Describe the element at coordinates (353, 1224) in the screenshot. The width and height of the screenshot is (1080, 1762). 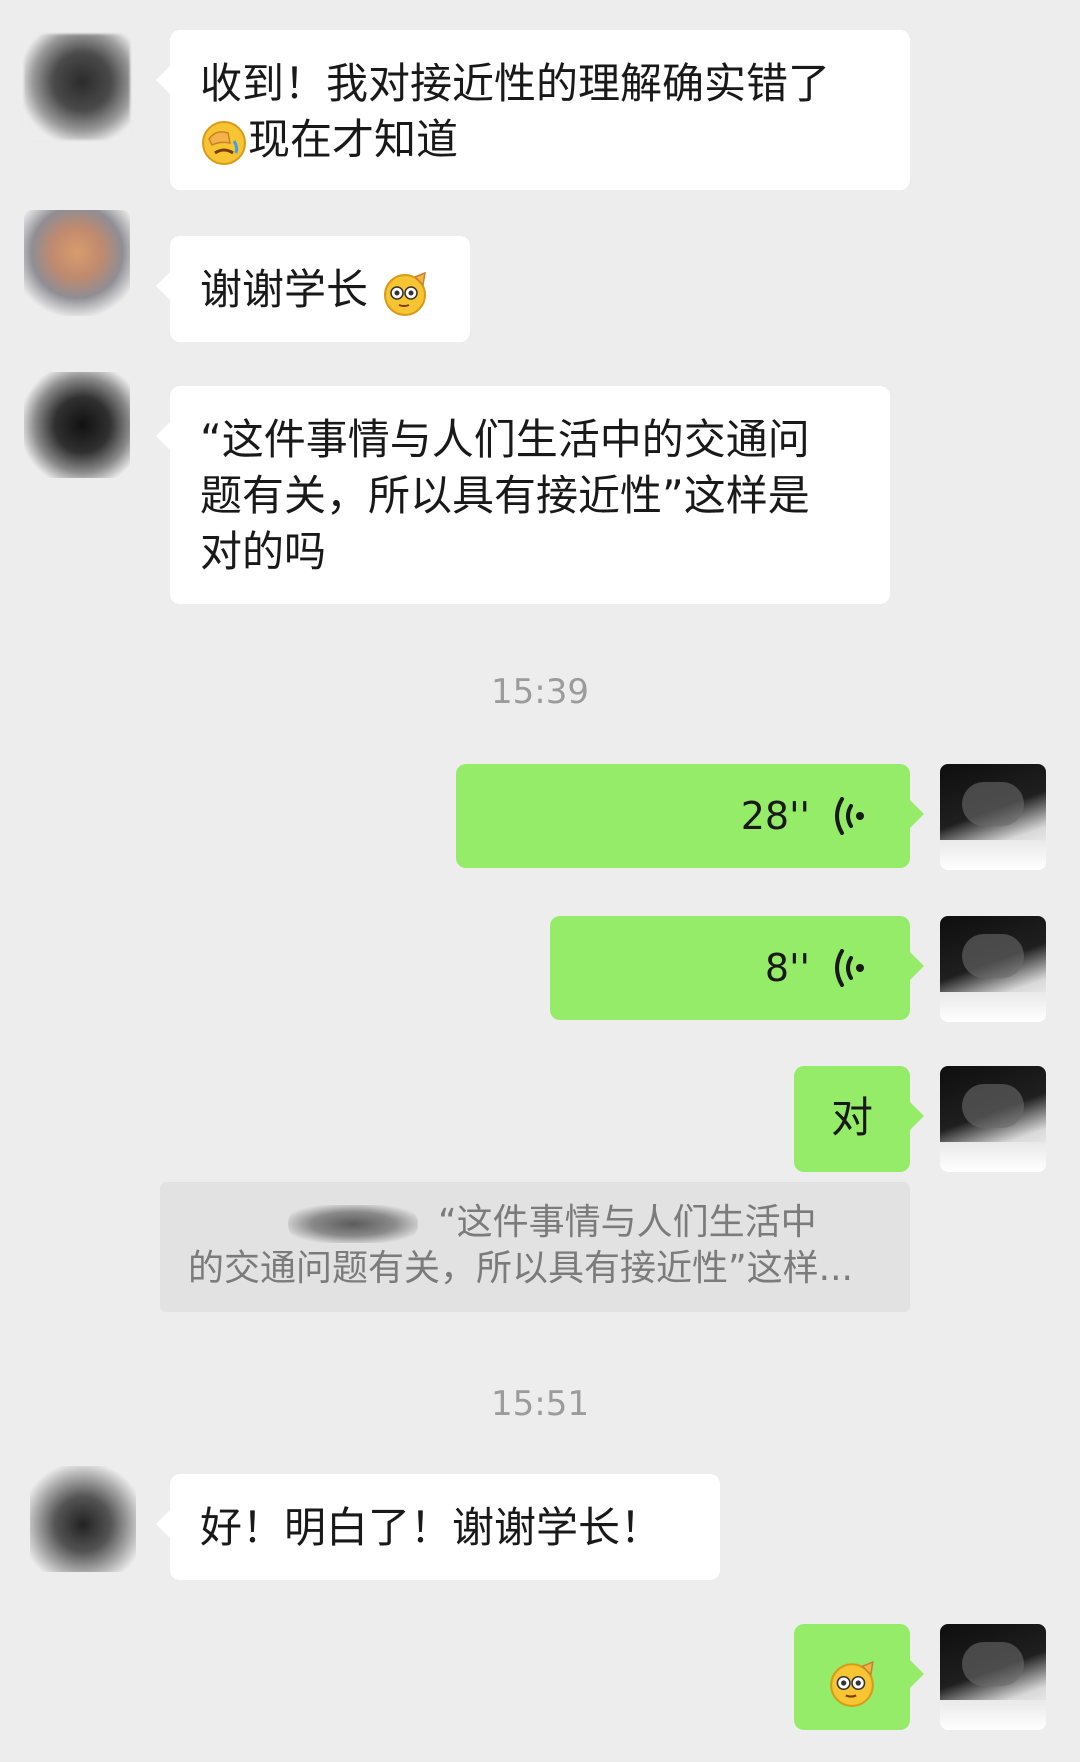
I see `quoted-sender-name` at that location.